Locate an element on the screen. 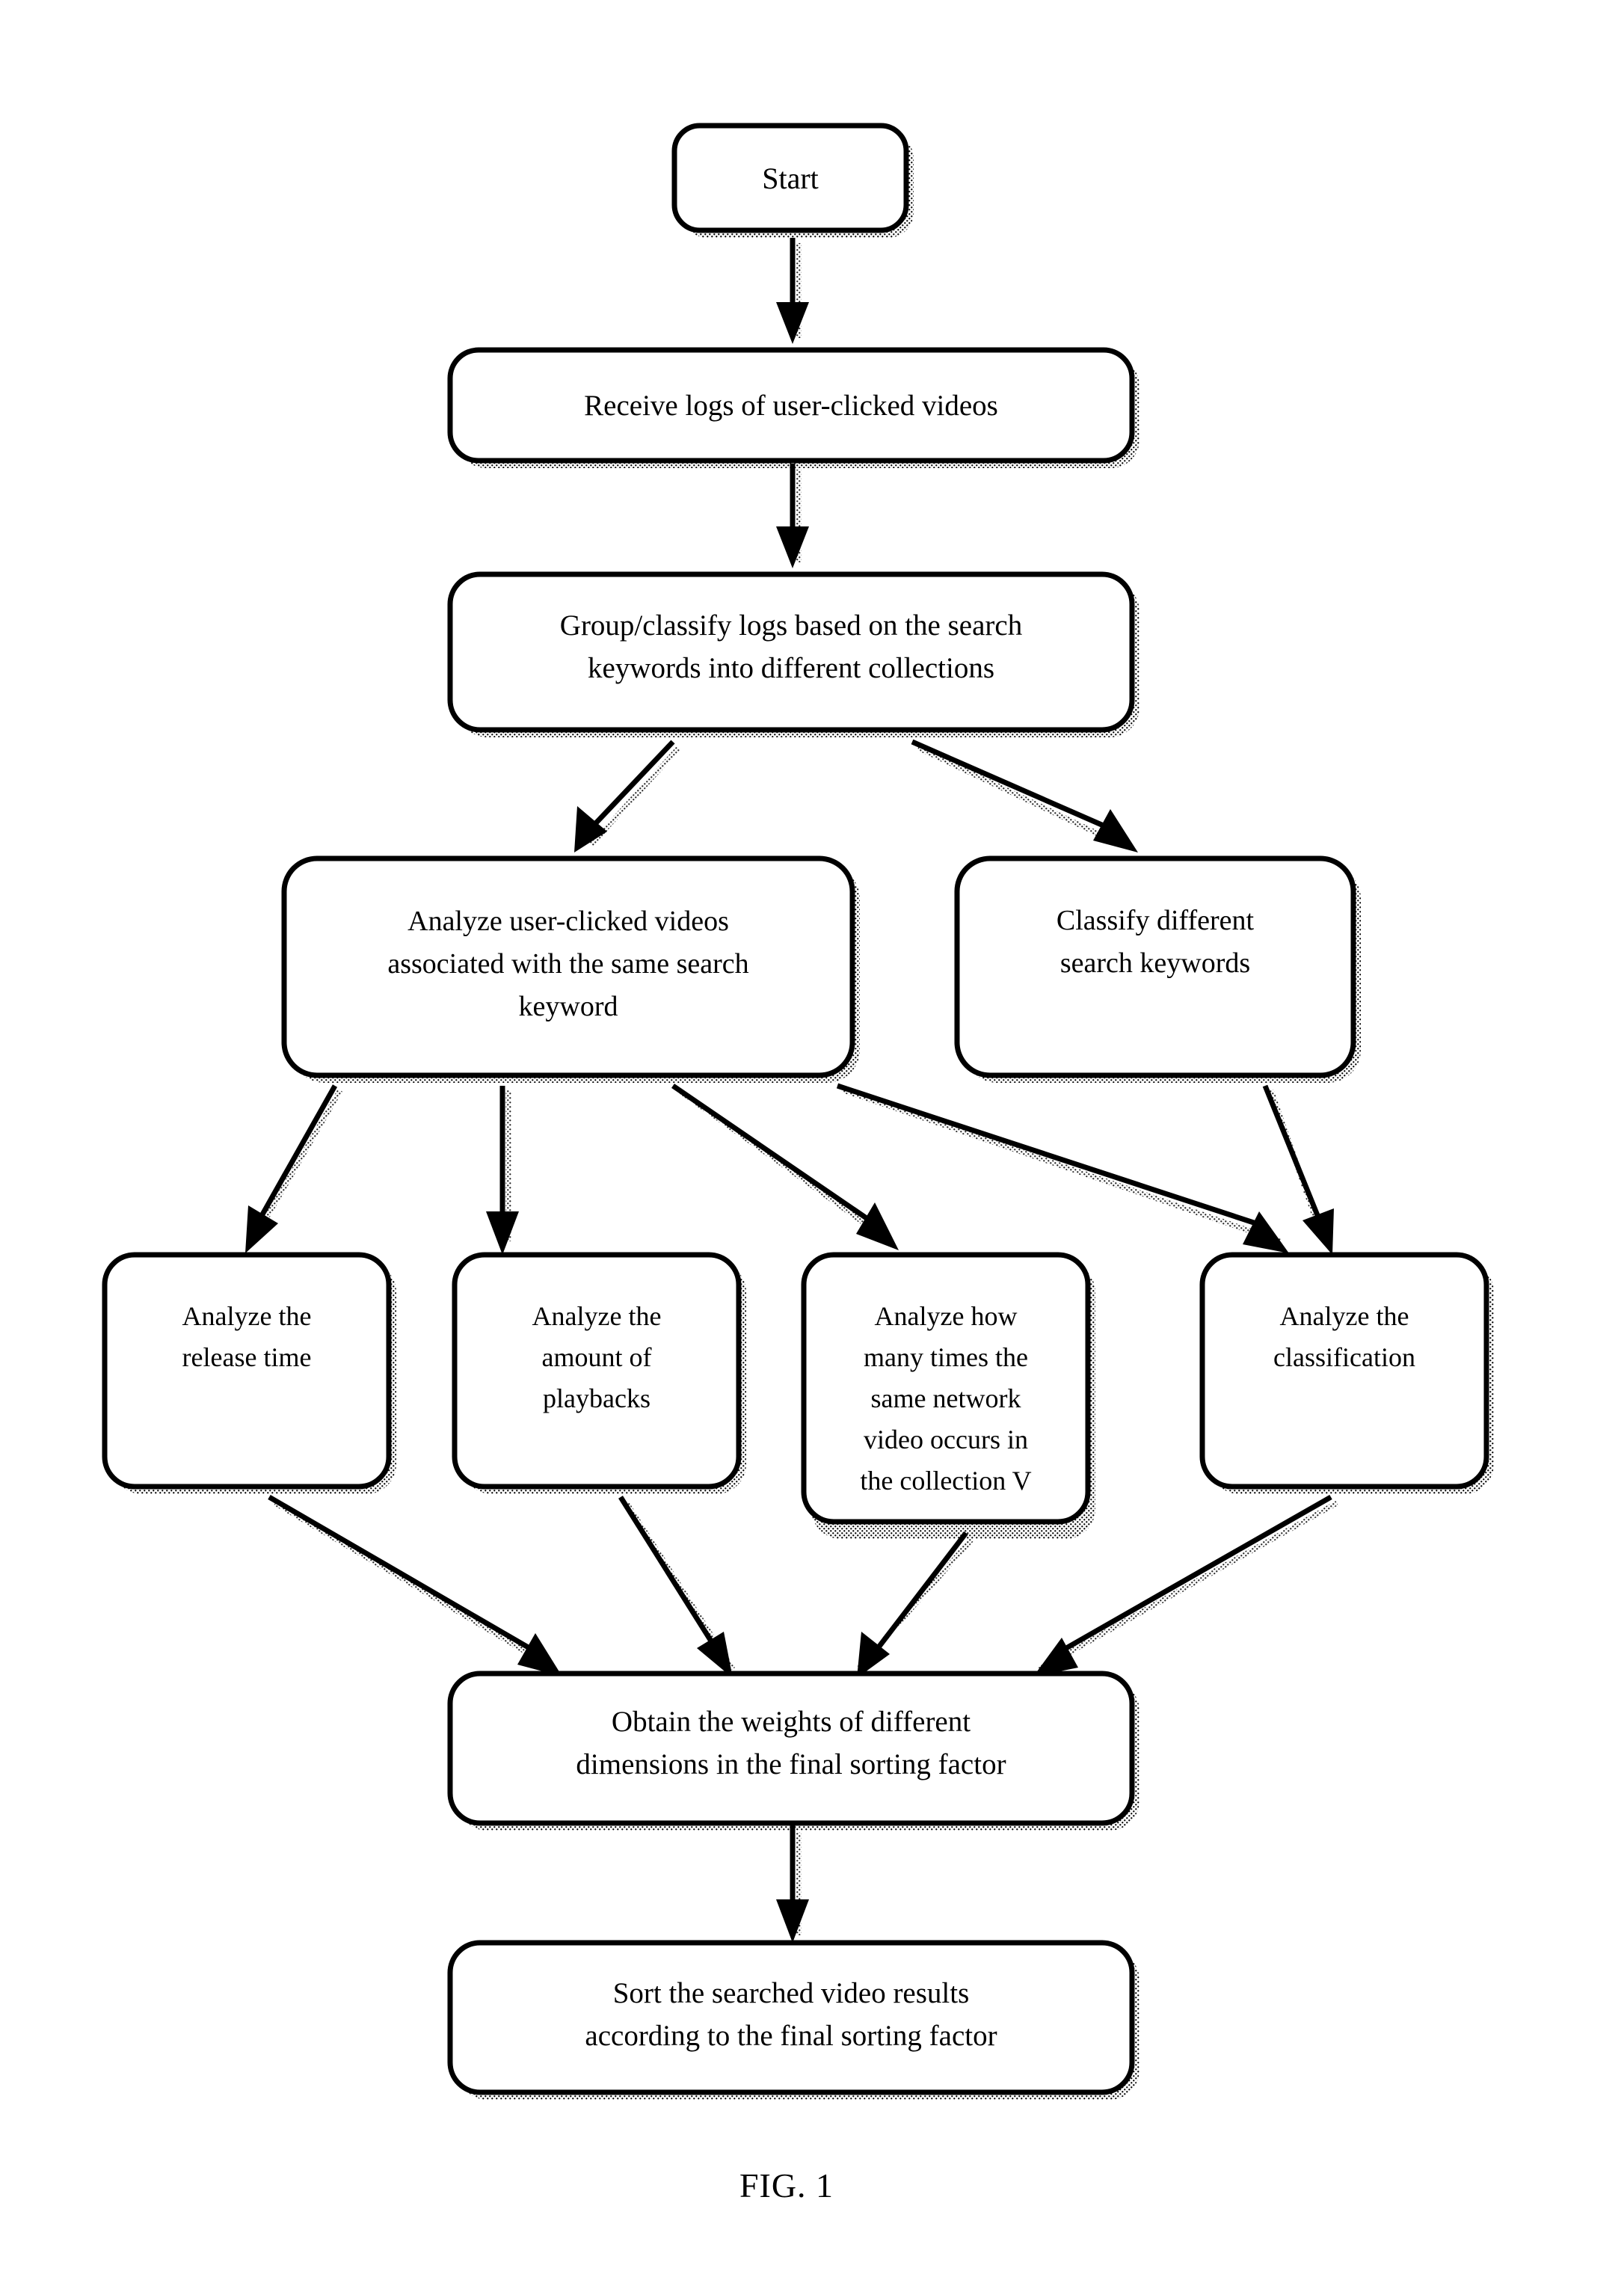 The height and width of the screenshot is (2280, 1624). node-analyze-release-time: Analyze the release time is located at coordinates (247, 1371).